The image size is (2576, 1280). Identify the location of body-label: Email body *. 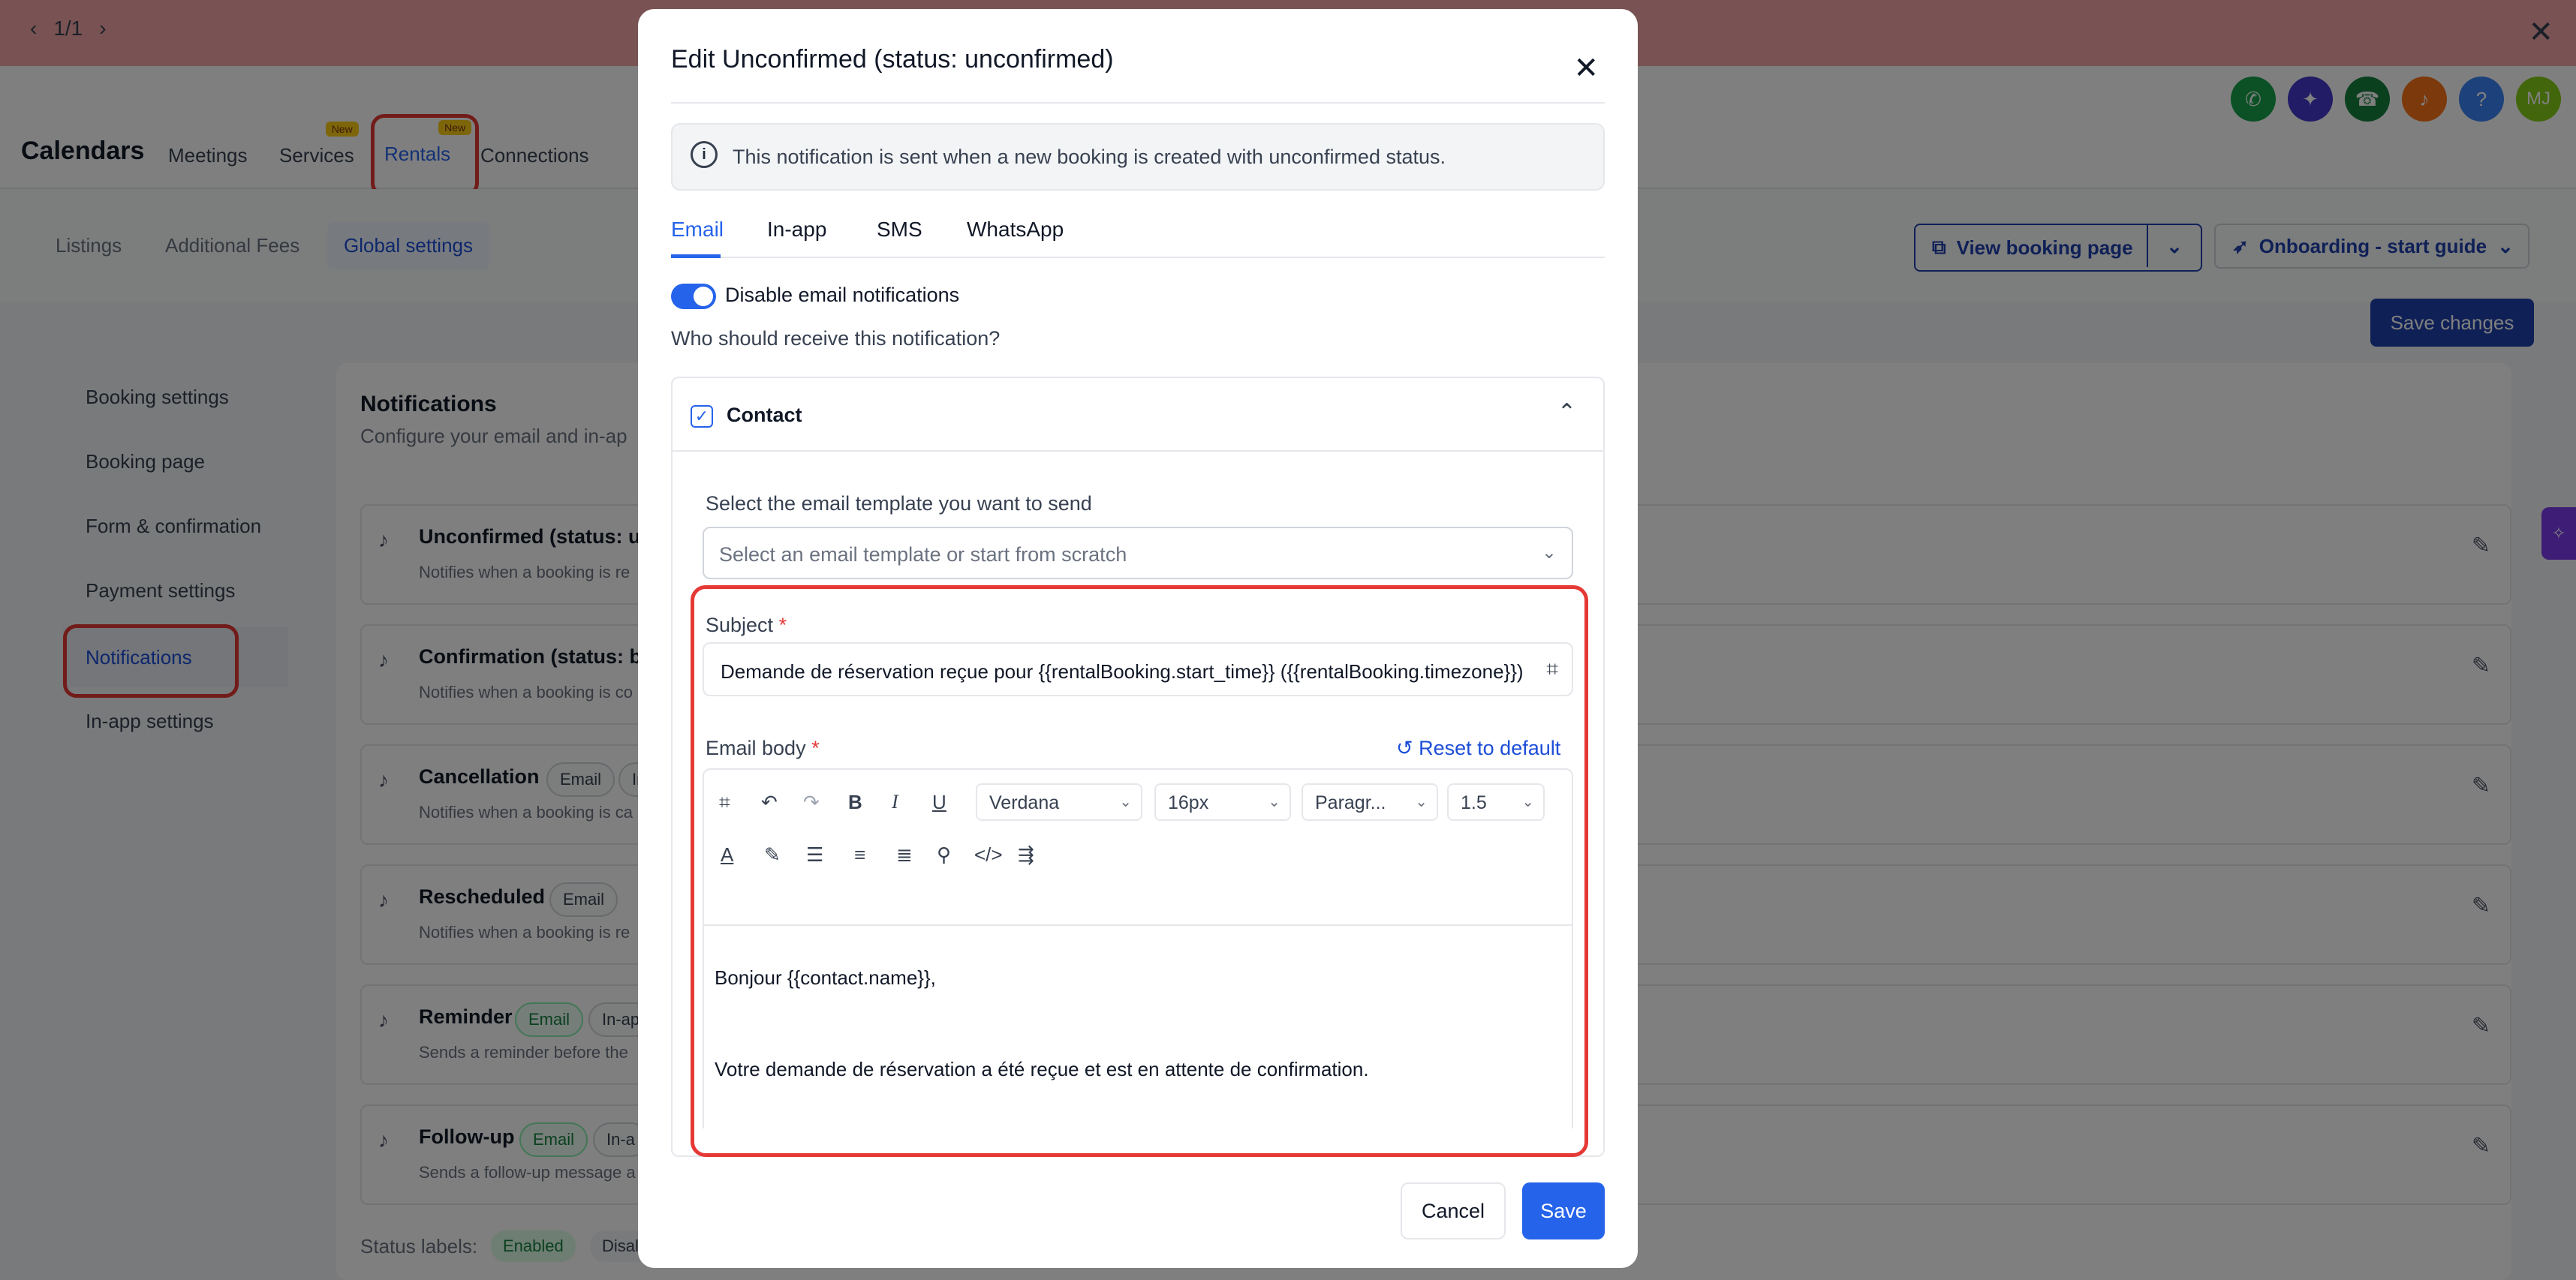
(763, 748).